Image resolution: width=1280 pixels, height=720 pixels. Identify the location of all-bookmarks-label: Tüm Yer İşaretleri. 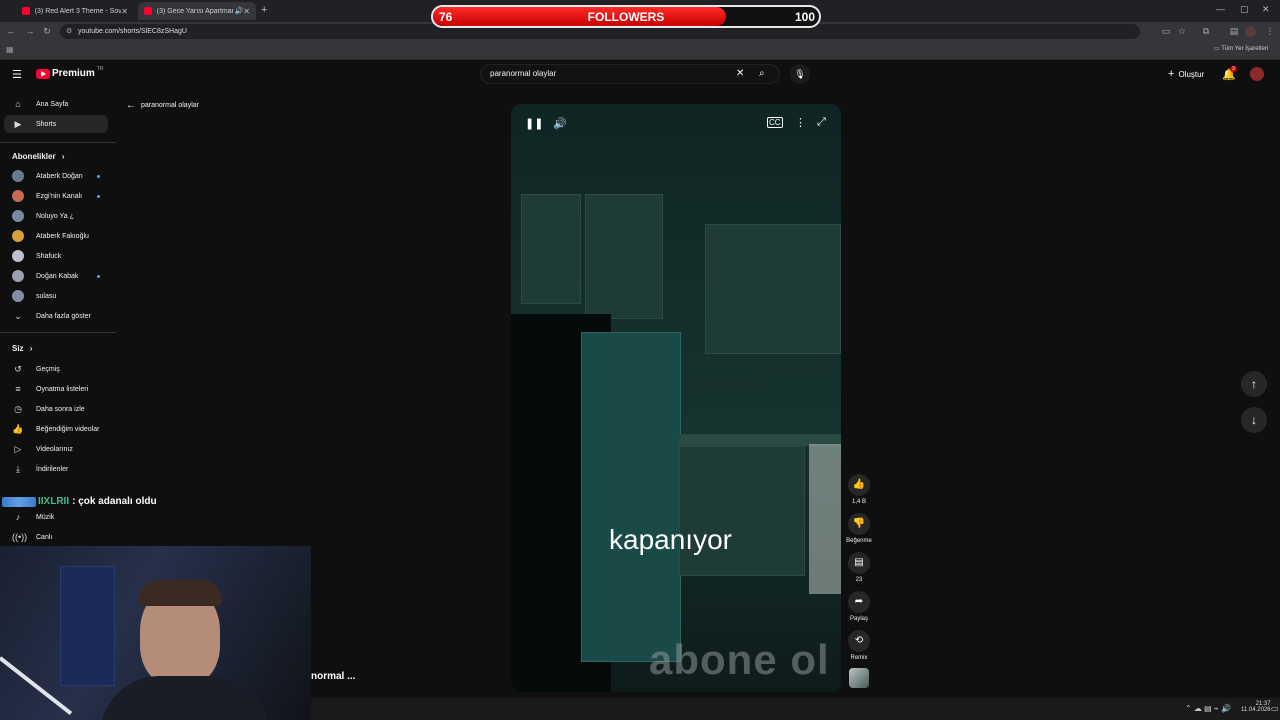
(1245, 49).